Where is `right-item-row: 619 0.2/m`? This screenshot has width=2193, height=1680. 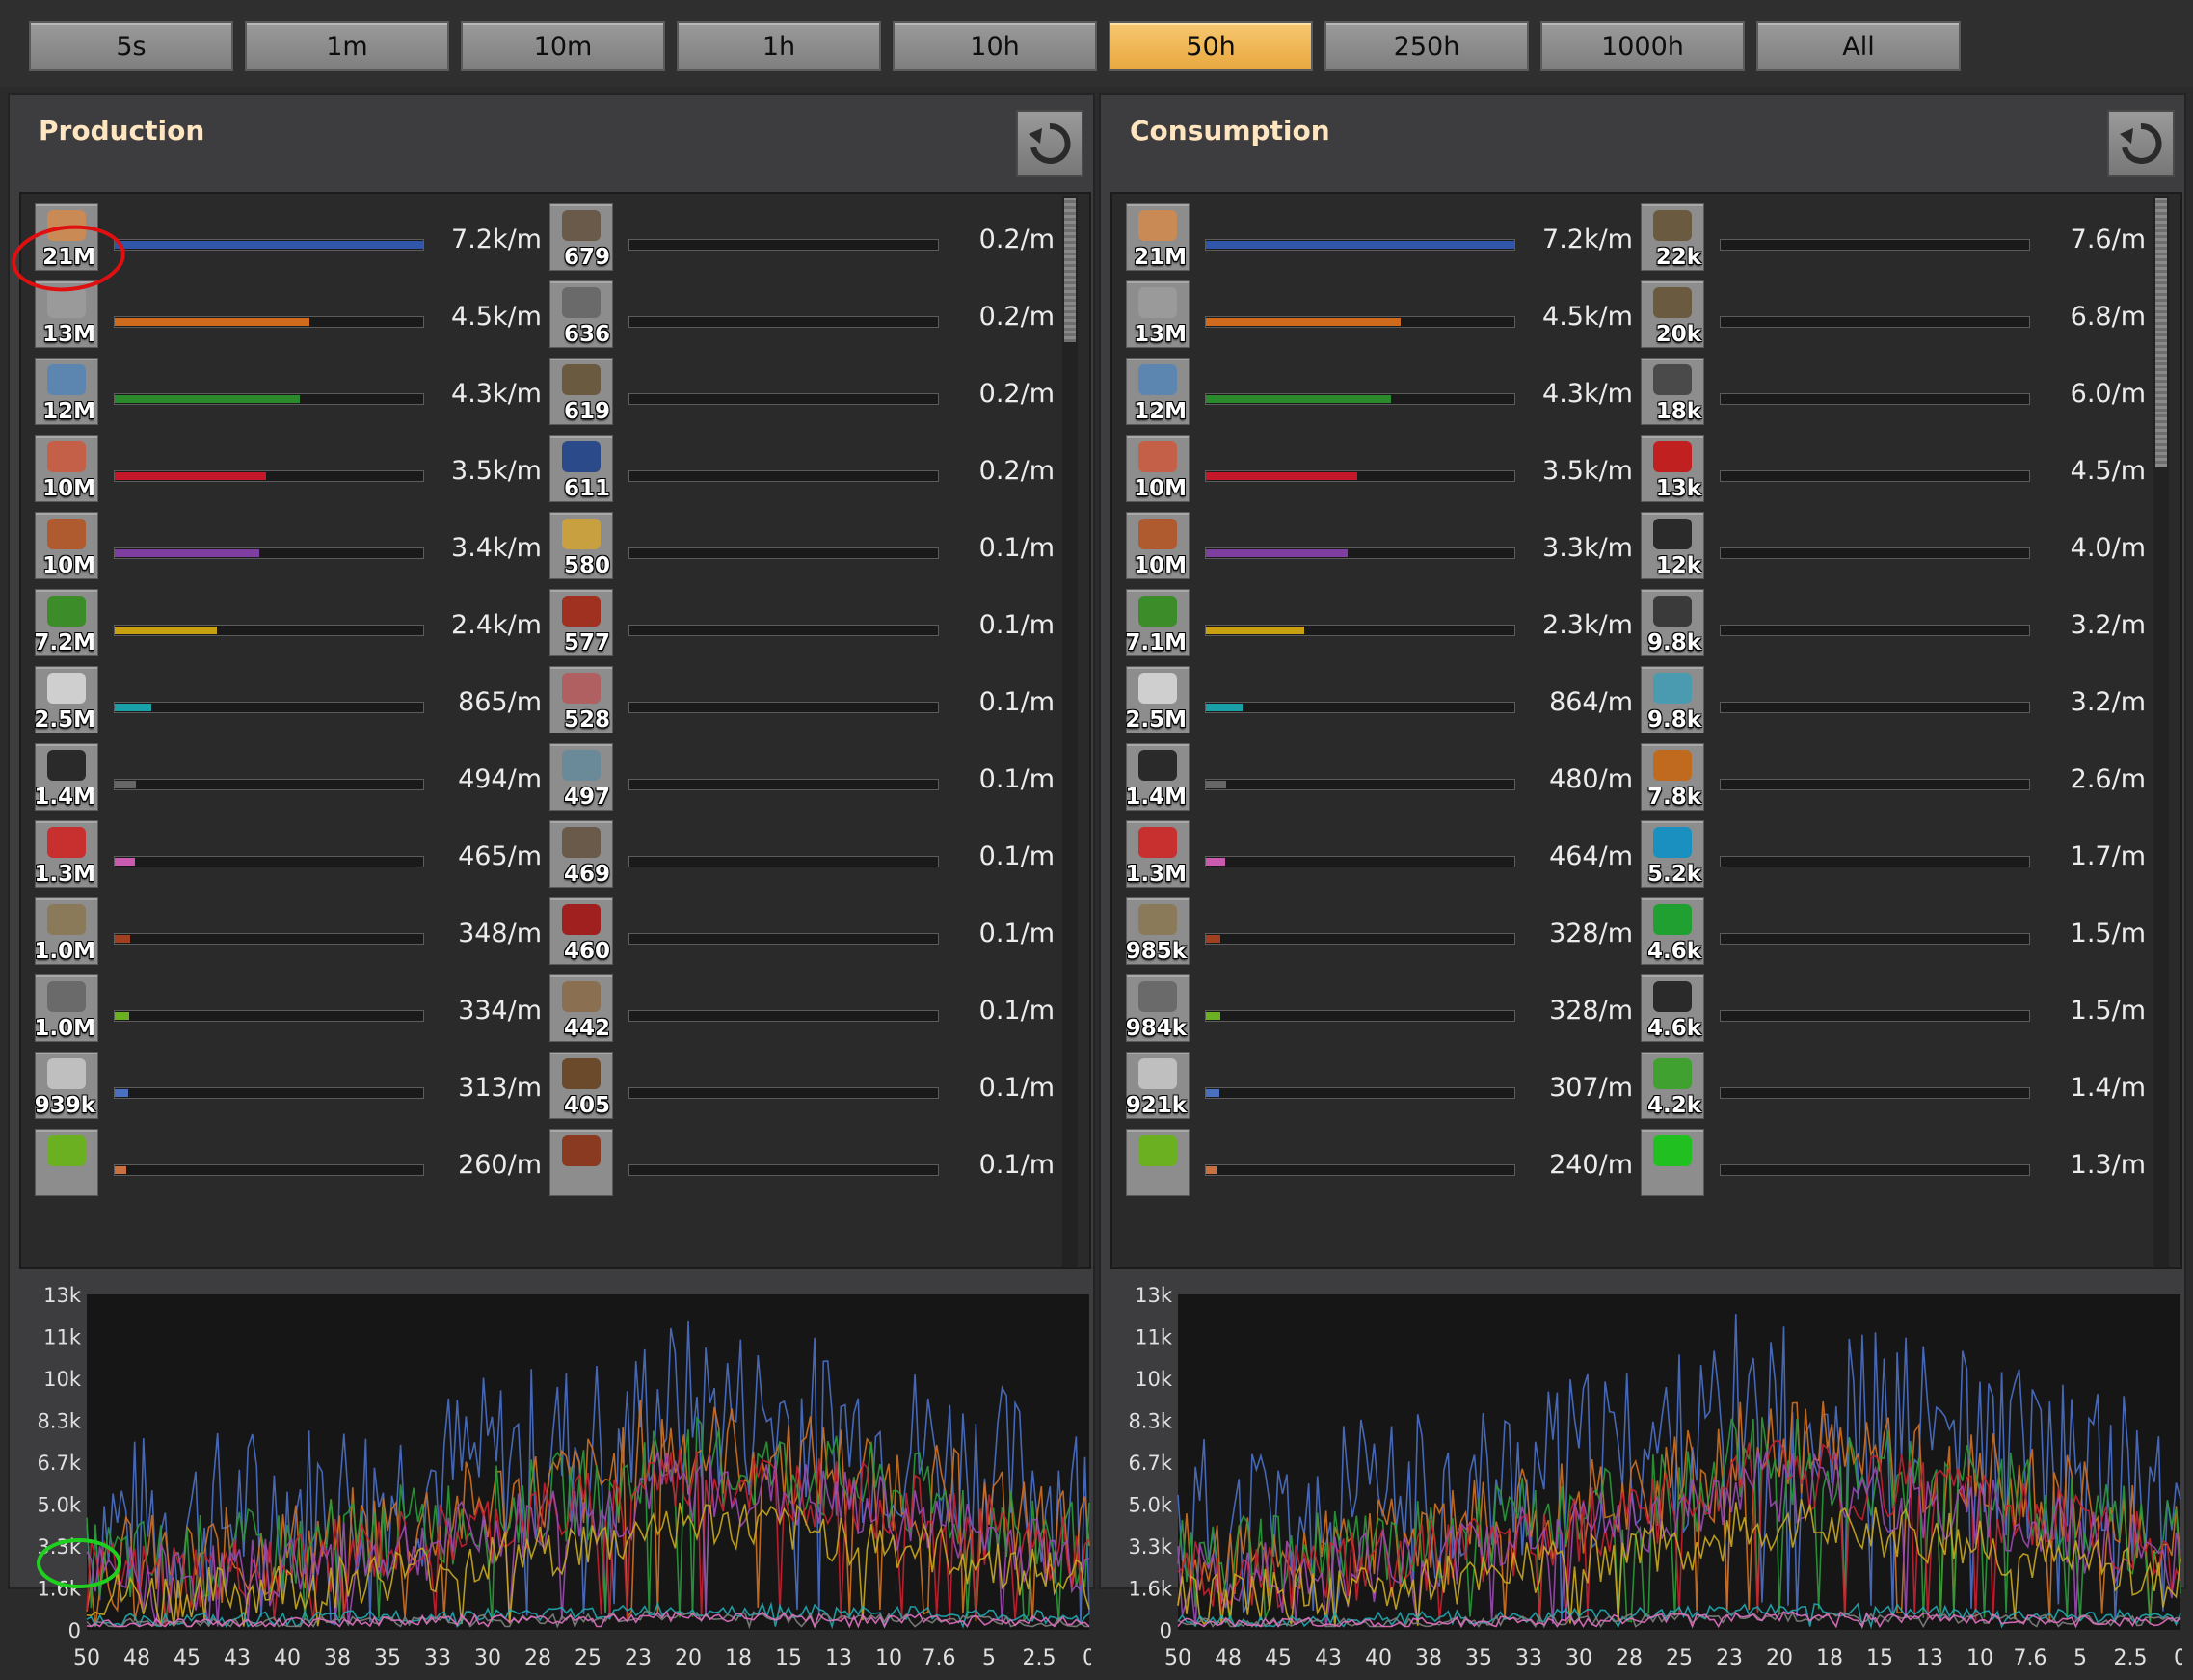 right-item-row: 619 0.2/m is located at coordinates (805, 393).